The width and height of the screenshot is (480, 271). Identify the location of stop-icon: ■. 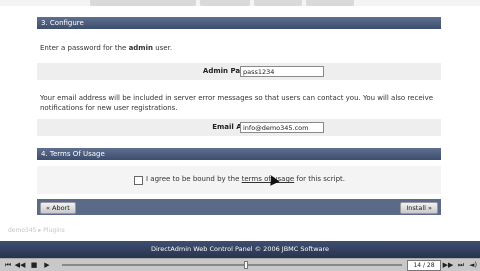
(34, 265).